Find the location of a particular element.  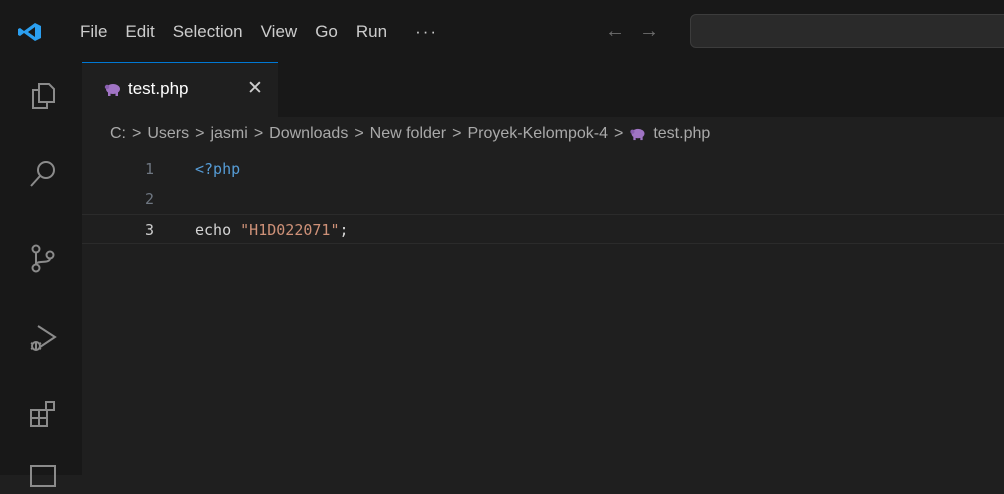

source-control-icon is located at coordinates (43, 258).